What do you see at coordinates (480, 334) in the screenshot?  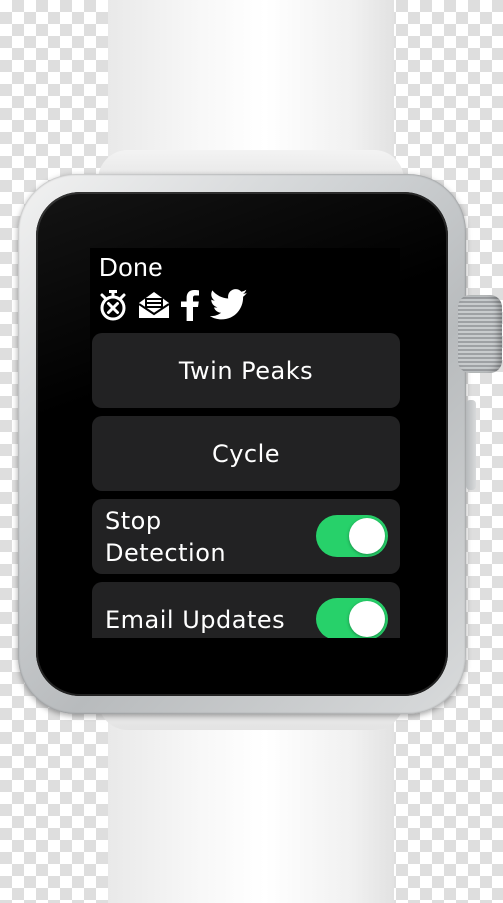 I see `digital-crown` at bounding box center [480, 334].